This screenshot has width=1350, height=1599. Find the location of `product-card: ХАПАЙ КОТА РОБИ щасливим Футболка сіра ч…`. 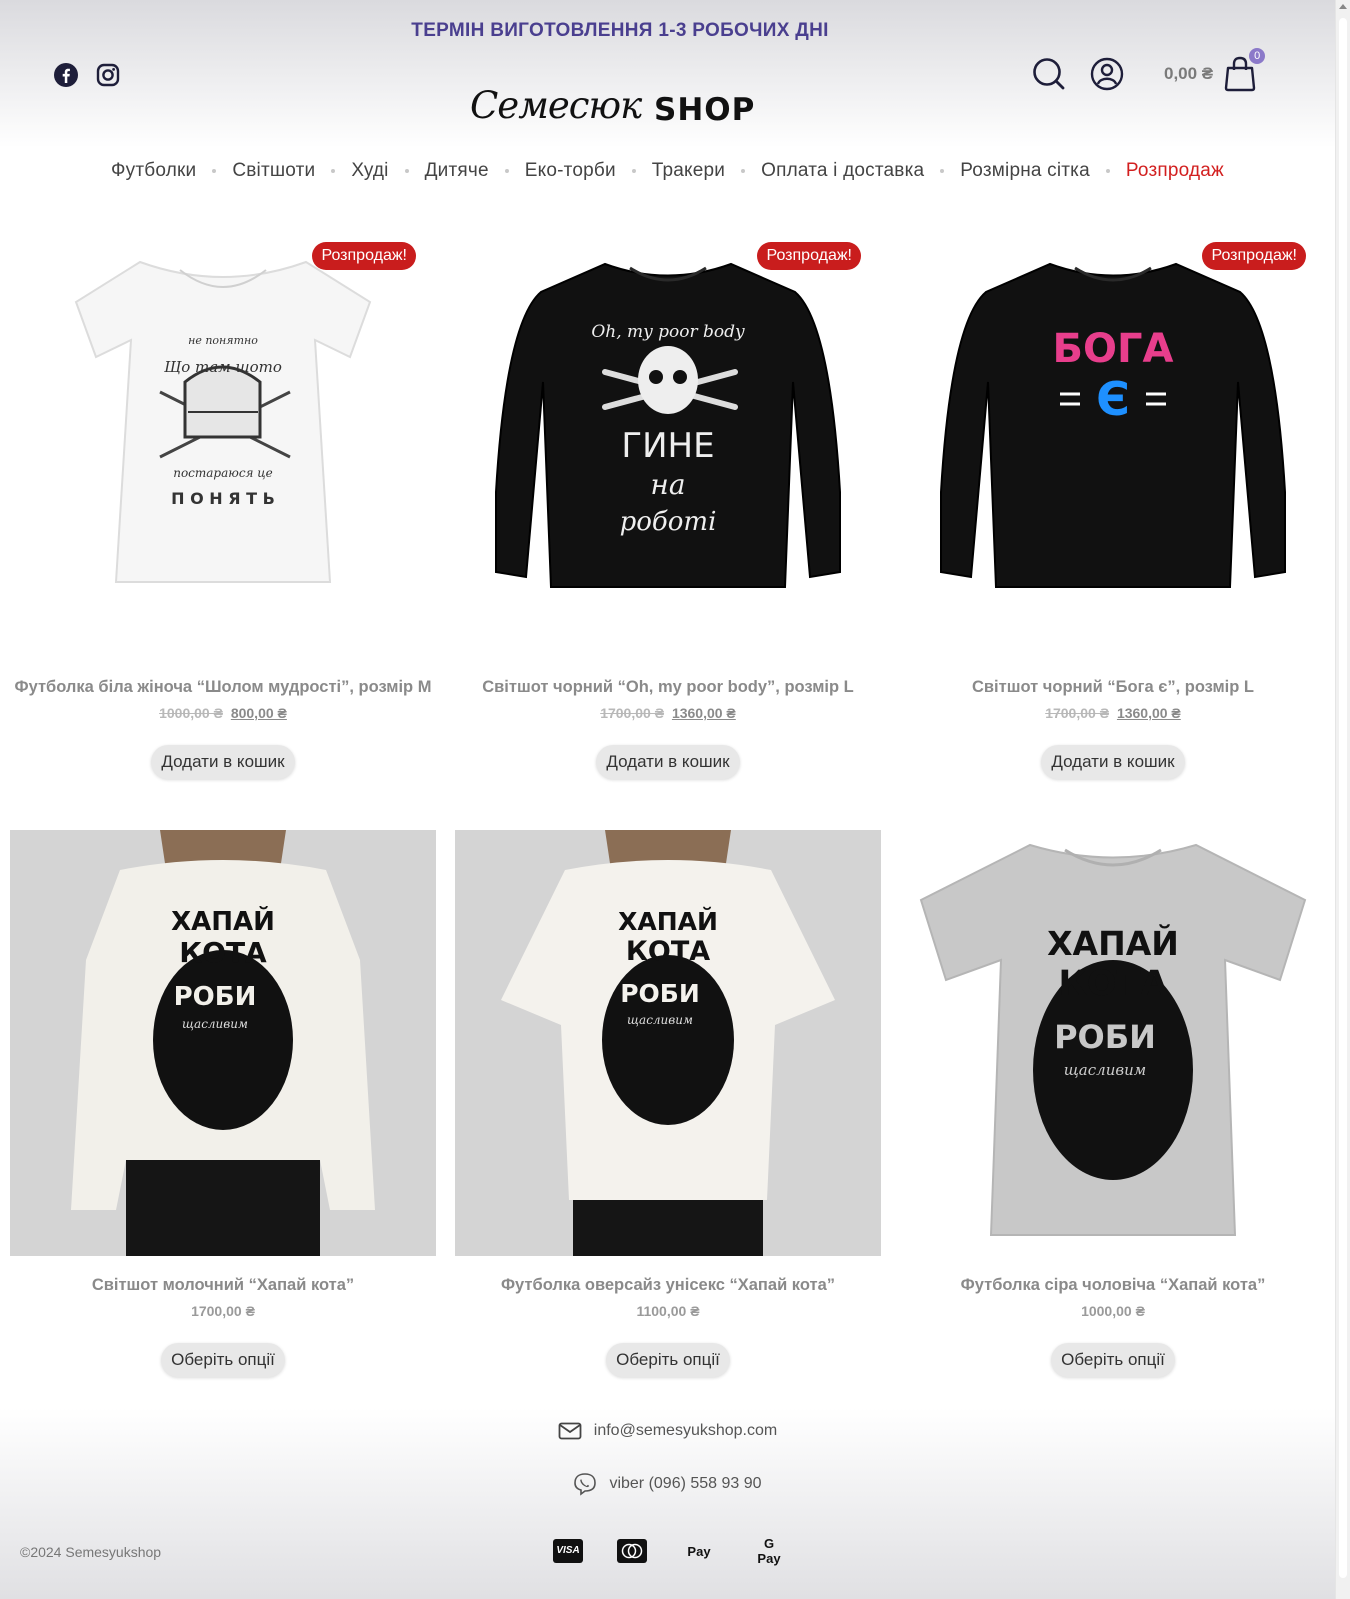

product-card: ХАПАЙ КОТА РОБИ щасливим Футболка сіра ч… is located at coordinates (1113, 1103).